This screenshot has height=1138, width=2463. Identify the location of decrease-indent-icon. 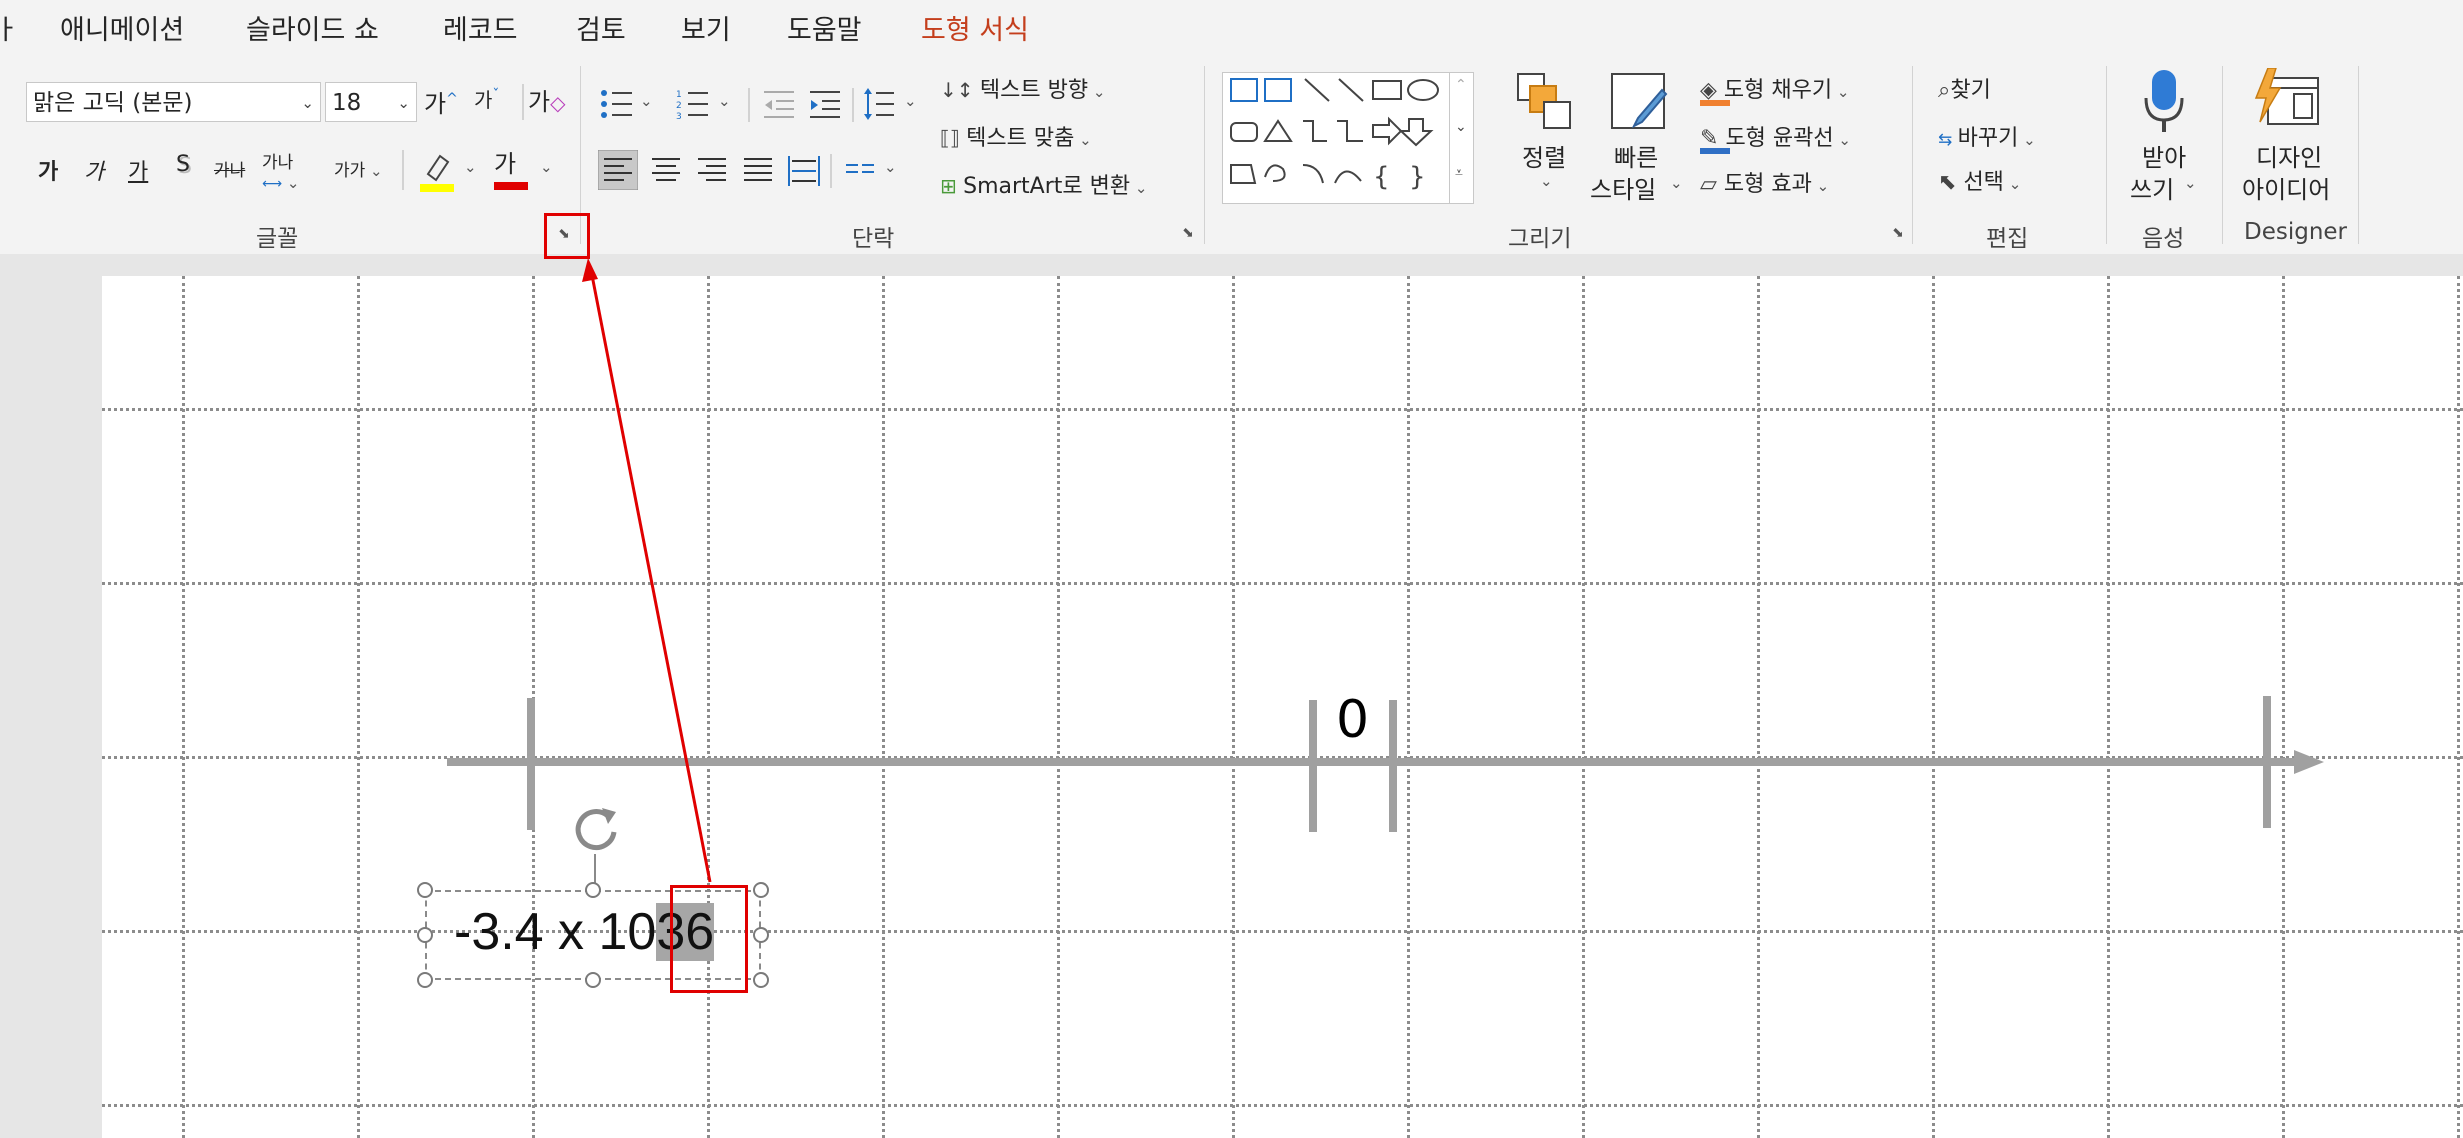
(779, 104).